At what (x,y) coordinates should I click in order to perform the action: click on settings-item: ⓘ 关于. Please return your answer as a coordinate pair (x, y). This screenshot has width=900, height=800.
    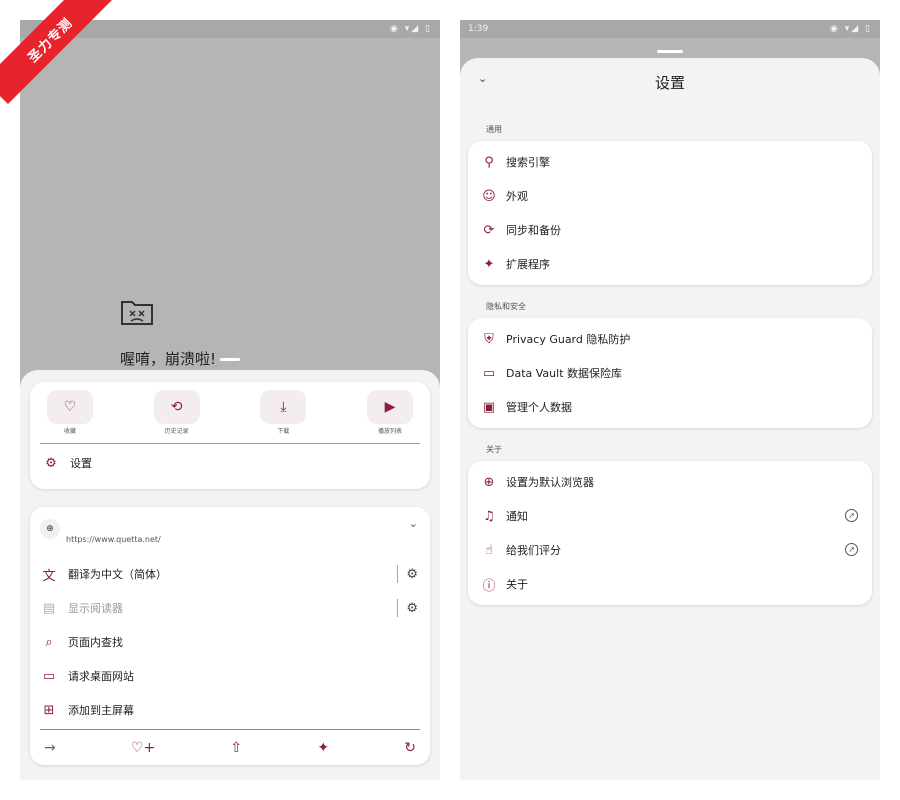
    Looking at the image, I should click on (670, 584).